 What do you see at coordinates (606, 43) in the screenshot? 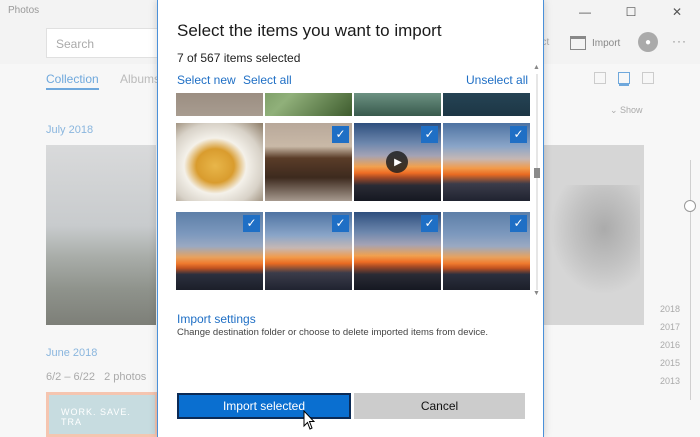
I see `import-label: Import` at bounding box center [606, 43].